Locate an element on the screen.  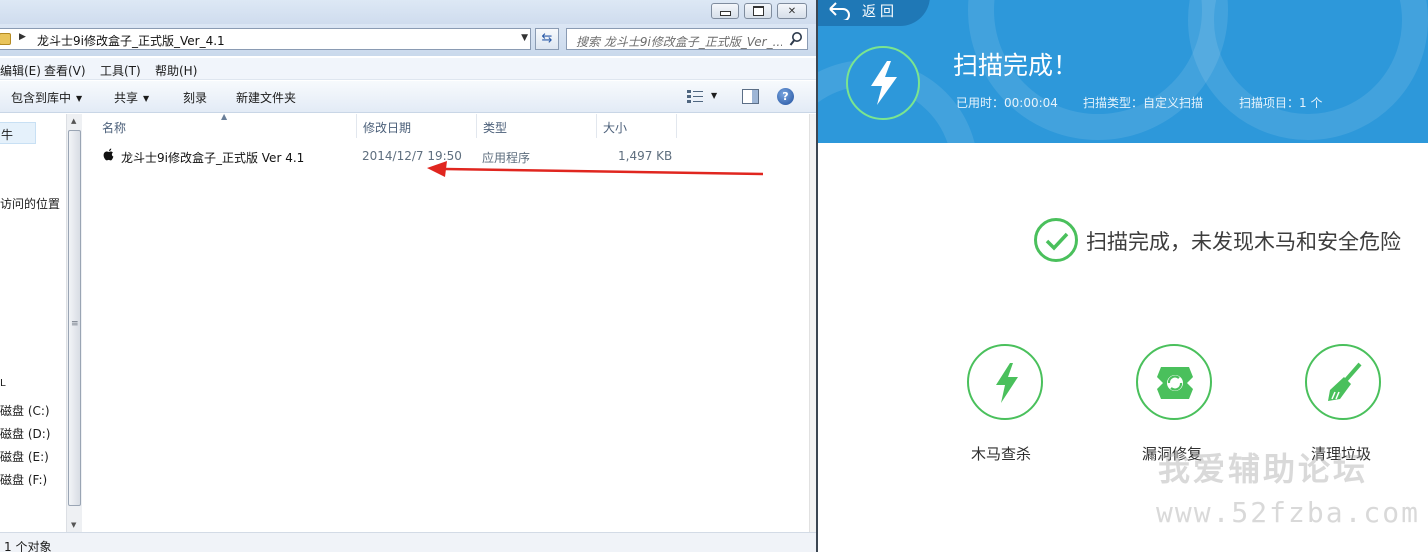
nav-item-drive-e: 磁盘 (E:) is located at coordinates (24, 456).